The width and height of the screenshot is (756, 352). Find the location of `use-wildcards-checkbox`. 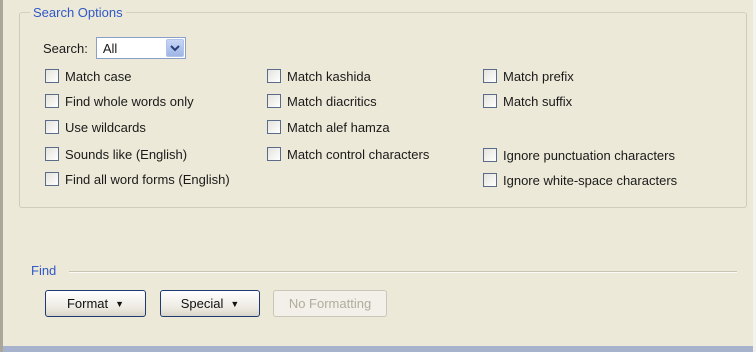

use-wildcards-checkbox is located at coordinates (52, 127).